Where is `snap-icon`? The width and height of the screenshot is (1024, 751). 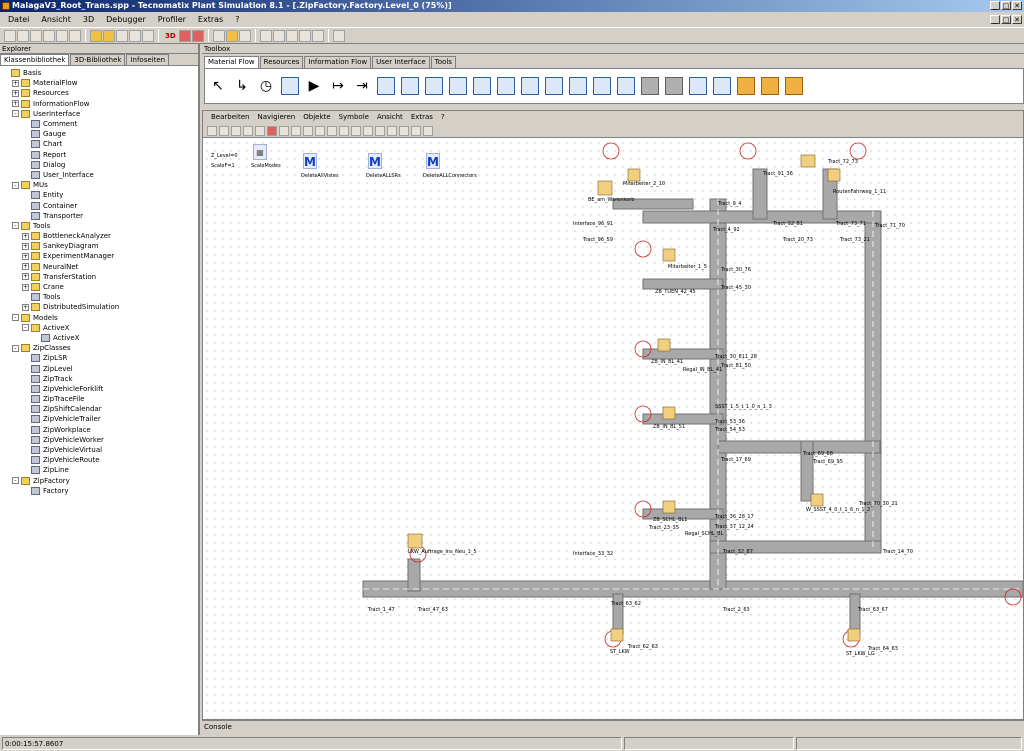 snap-icon is located at coordinates (416, 130).